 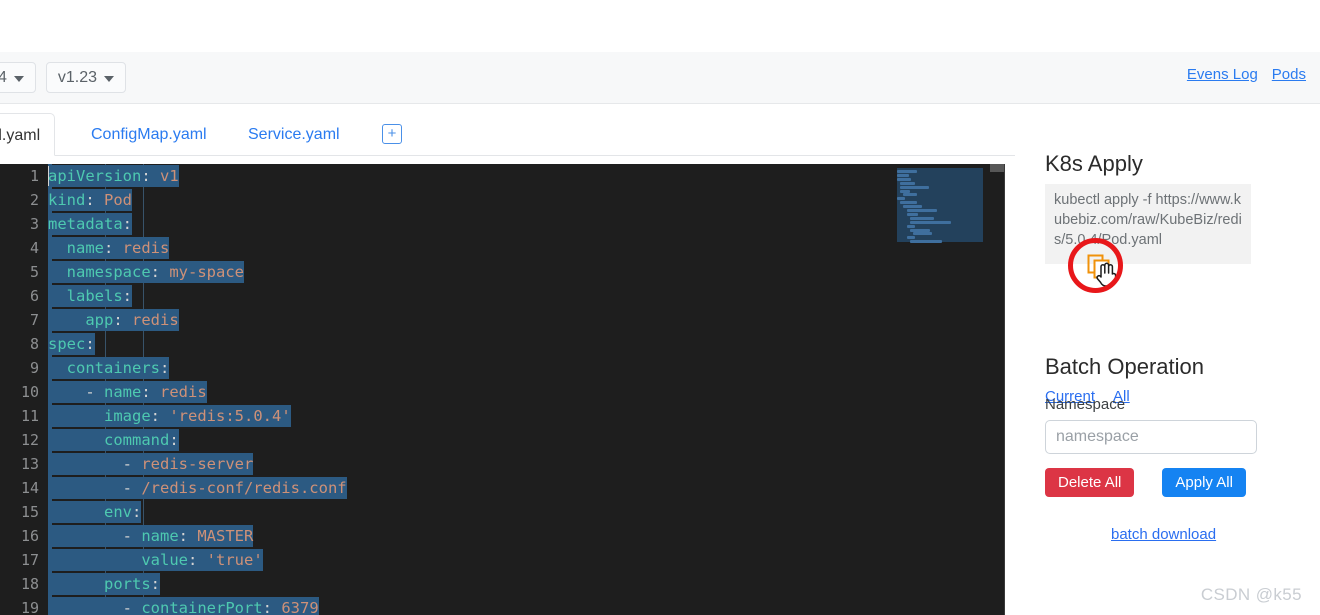 I want to click on line-number: 11, so click(x=29, y=416).